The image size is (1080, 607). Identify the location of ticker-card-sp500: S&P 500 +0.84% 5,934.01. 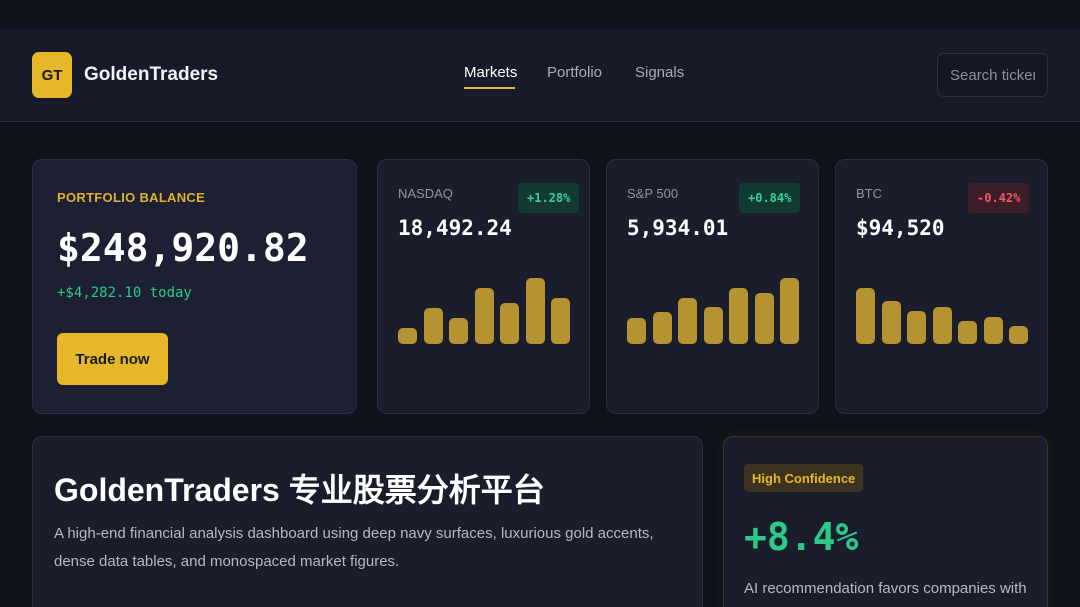
(712, 286).